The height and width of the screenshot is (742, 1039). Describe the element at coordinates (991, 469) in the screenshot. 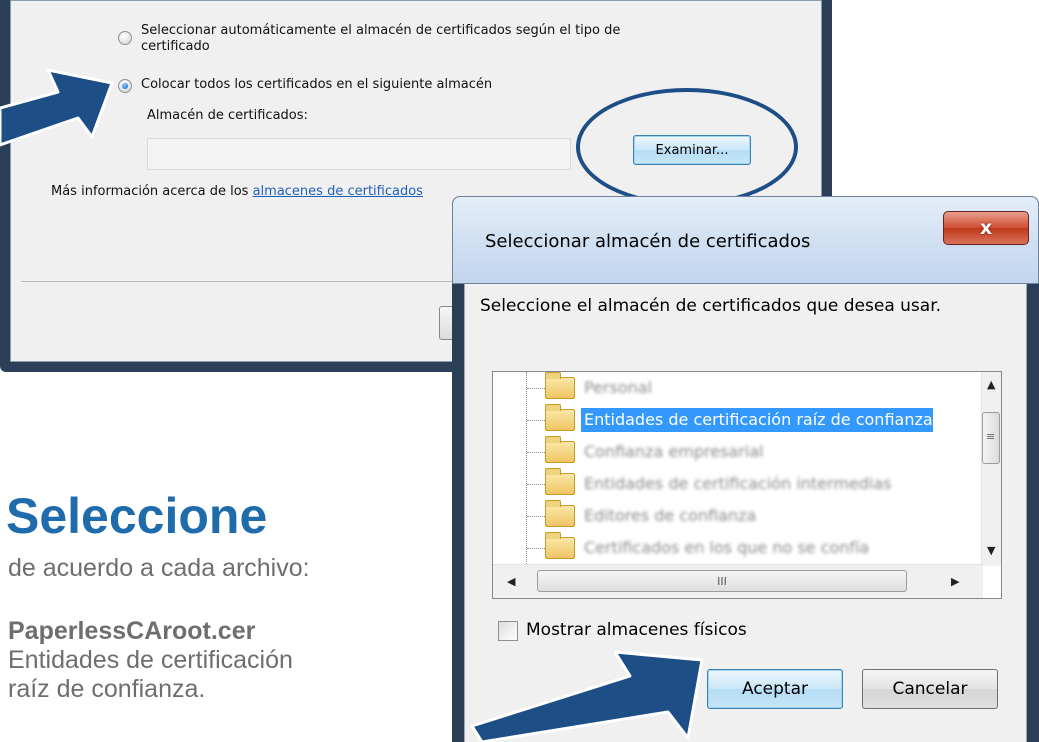

I see `vertical-scrollbar: ▲ ≡ ▼` at that location.